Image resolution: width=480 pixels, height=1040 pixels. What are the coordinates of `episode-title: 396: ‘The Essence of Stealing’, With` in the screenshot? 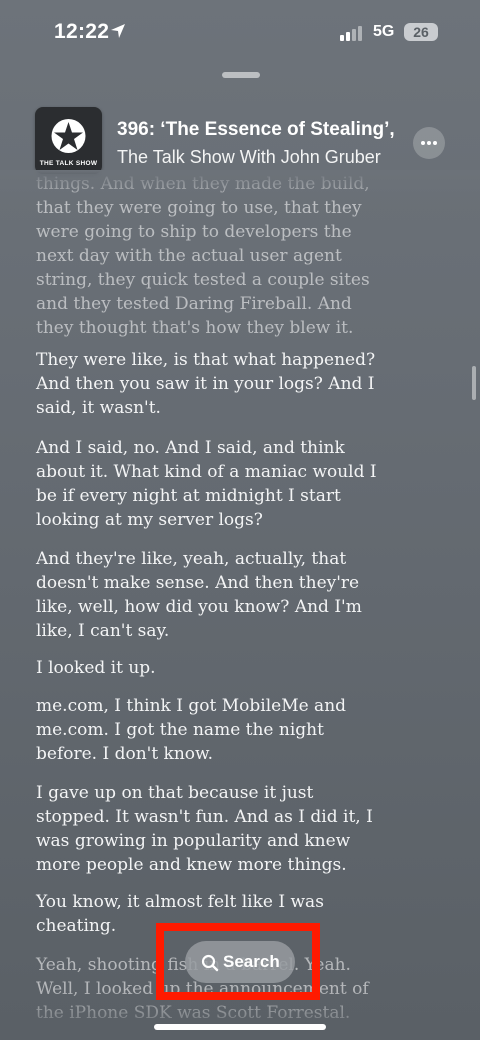 It's located at (257, 129).